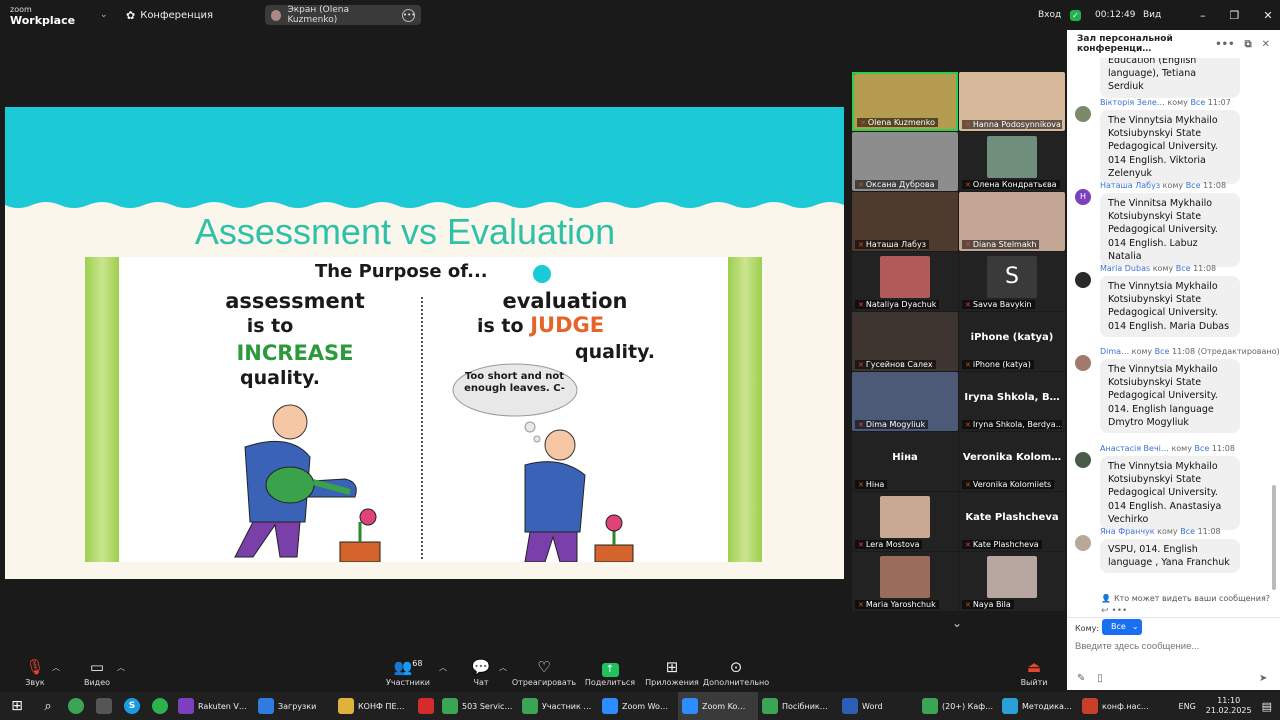 This screenshot has height=720, width=1280. Describe the element at coordinates (1185, 598) in the screenshot. I see `visibility-note: 👤 Кто может видеть ваши сообщения?` at that location.